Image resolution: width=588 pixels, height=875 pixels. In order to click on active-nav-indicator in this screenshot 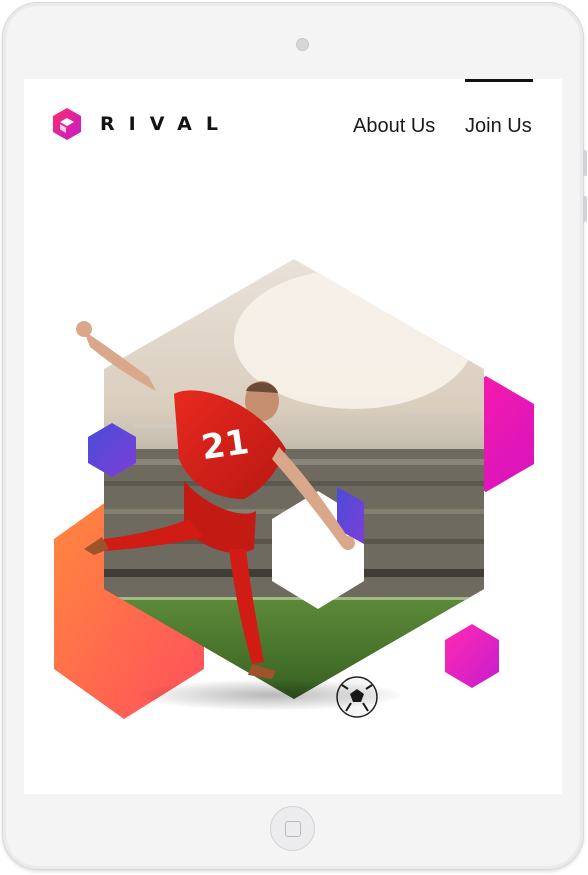, I will do `click(499, 80)`.